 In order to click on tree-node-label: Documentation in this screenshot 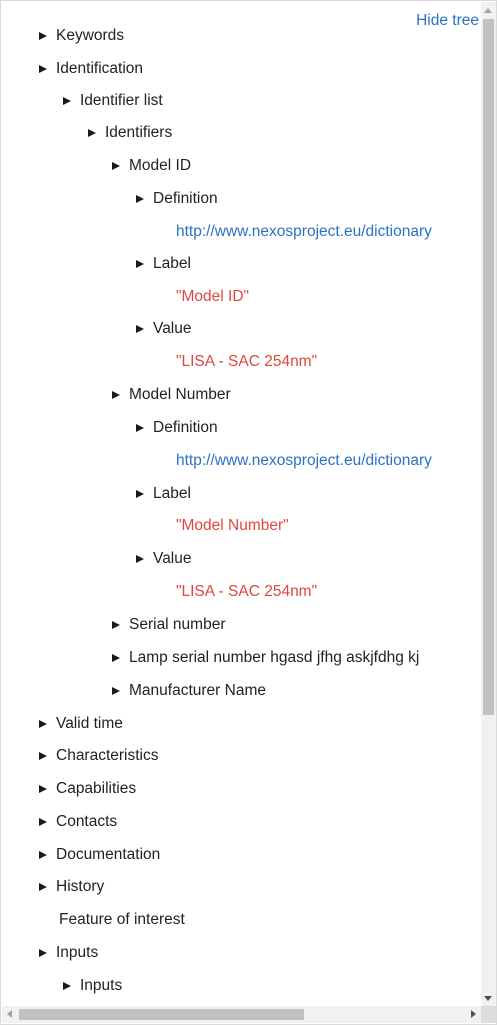, I will do `click(108, 854)`.